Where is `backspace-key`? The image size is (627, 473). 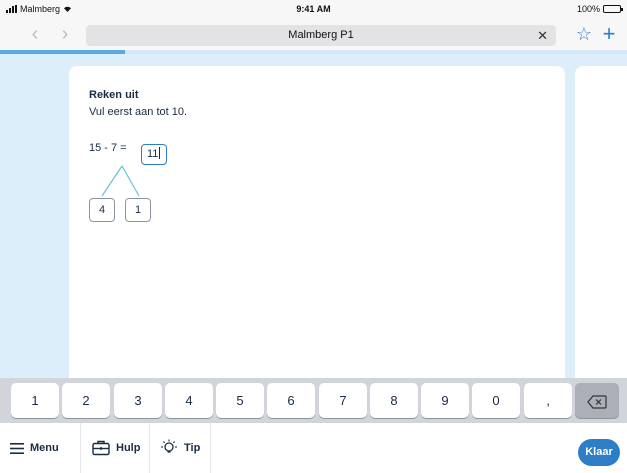 backspace-key is located at coordinates (597, 400).